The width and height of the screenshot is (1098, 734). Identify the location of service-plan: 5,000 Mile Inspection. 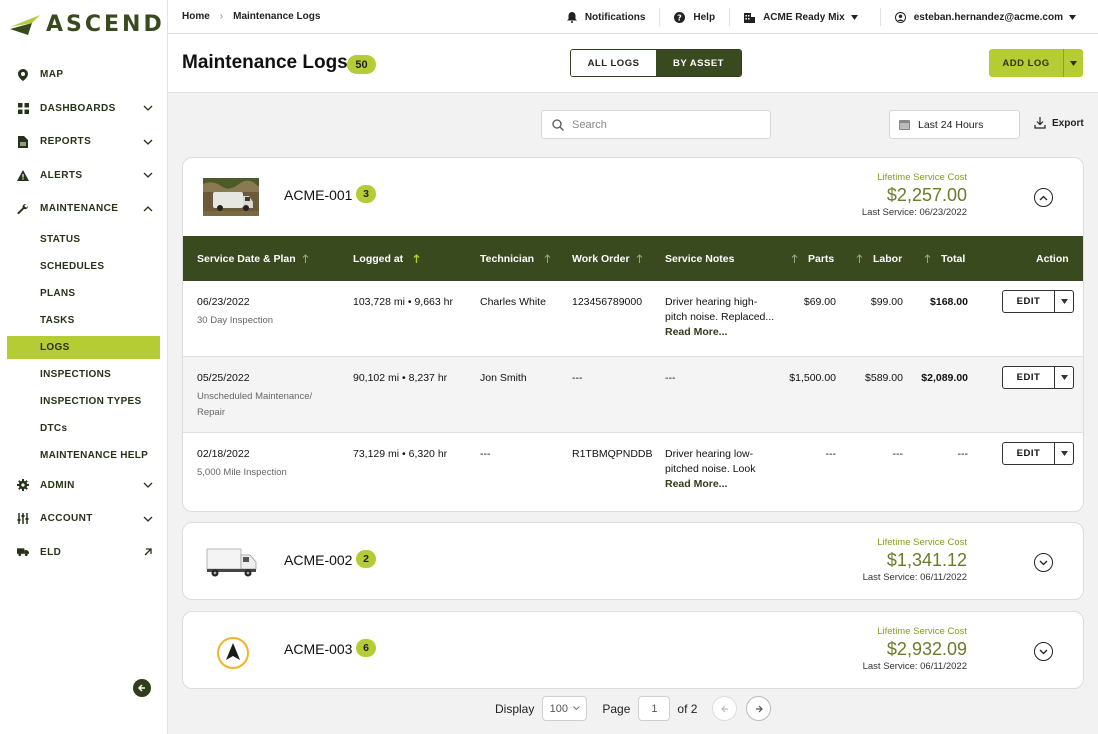
(242, 472).